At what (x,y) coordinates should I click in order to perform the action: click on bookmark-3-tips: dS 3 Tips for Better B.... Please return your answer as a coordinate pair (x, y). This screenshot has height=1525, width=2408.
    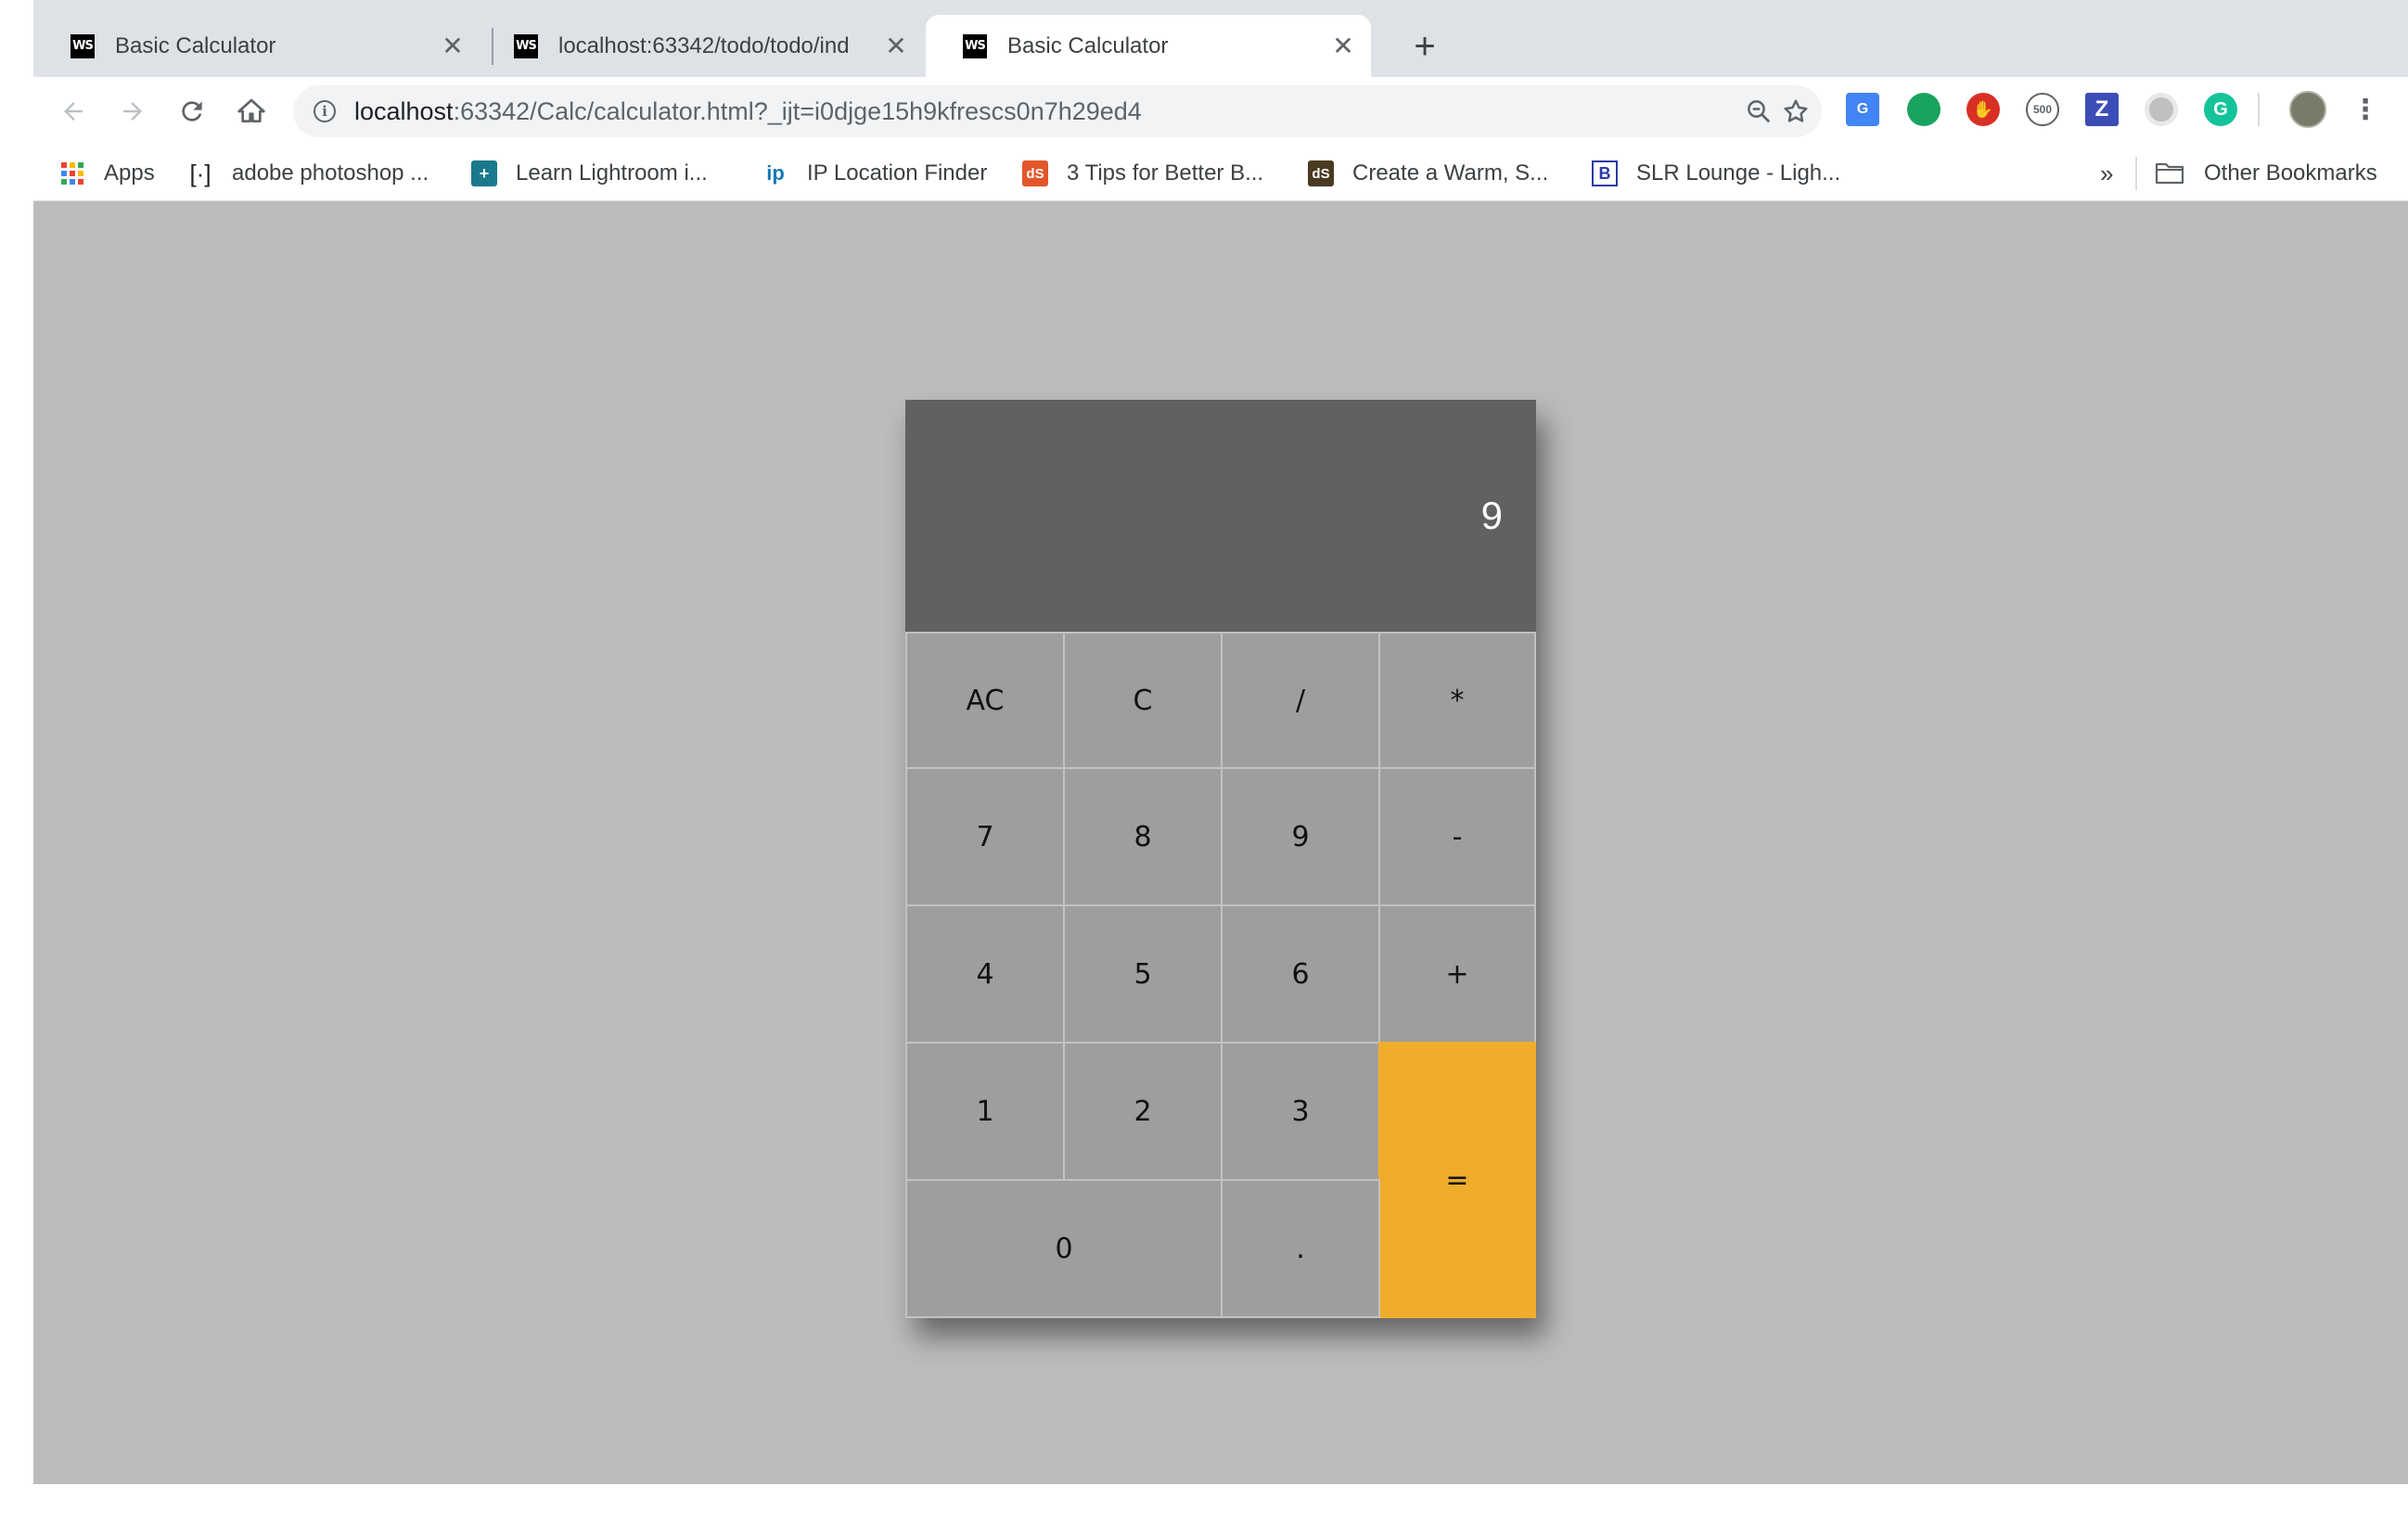
    Looking at the image, I should click on (1142, 174).